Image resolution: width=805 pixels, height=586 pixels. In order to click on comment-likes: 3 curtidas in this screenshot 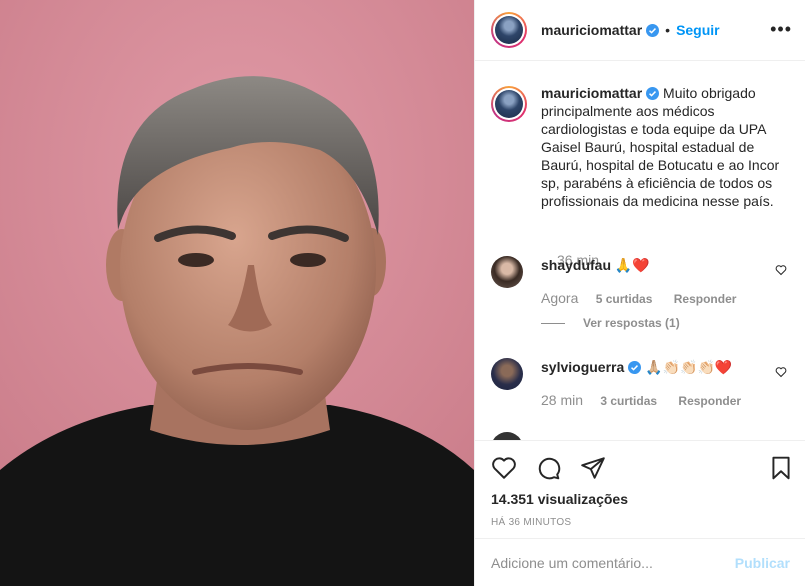, I will do `click(628, 401)`.